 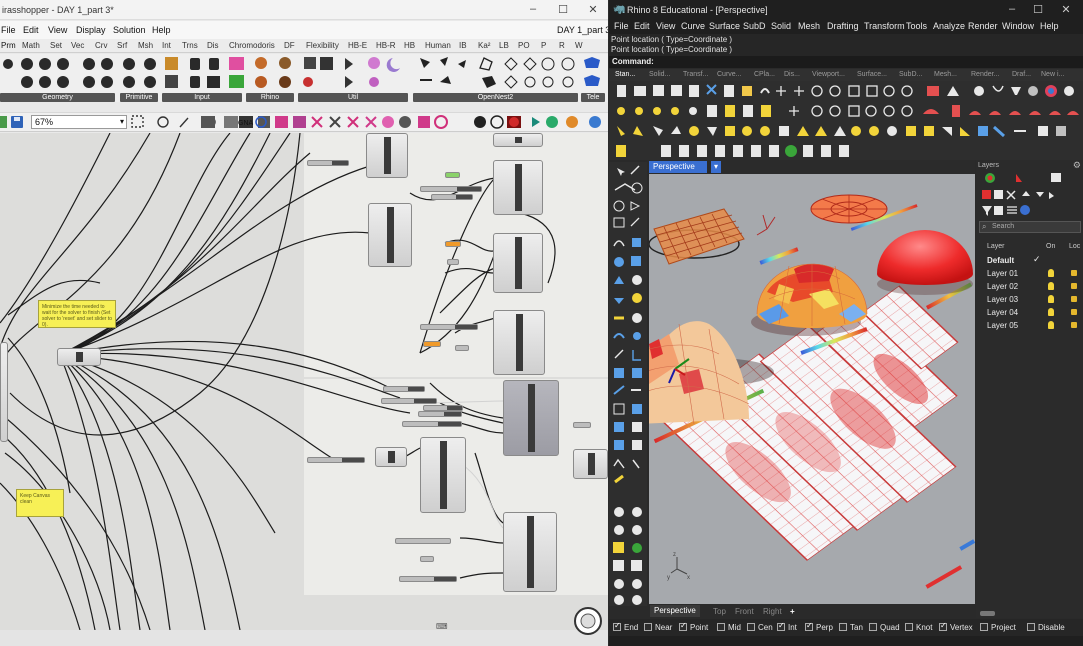 What do you see at coordinates (1030, 312) in the screenshot?
I see `layer-row: Layer 04` at bounding box center [1030, 312].